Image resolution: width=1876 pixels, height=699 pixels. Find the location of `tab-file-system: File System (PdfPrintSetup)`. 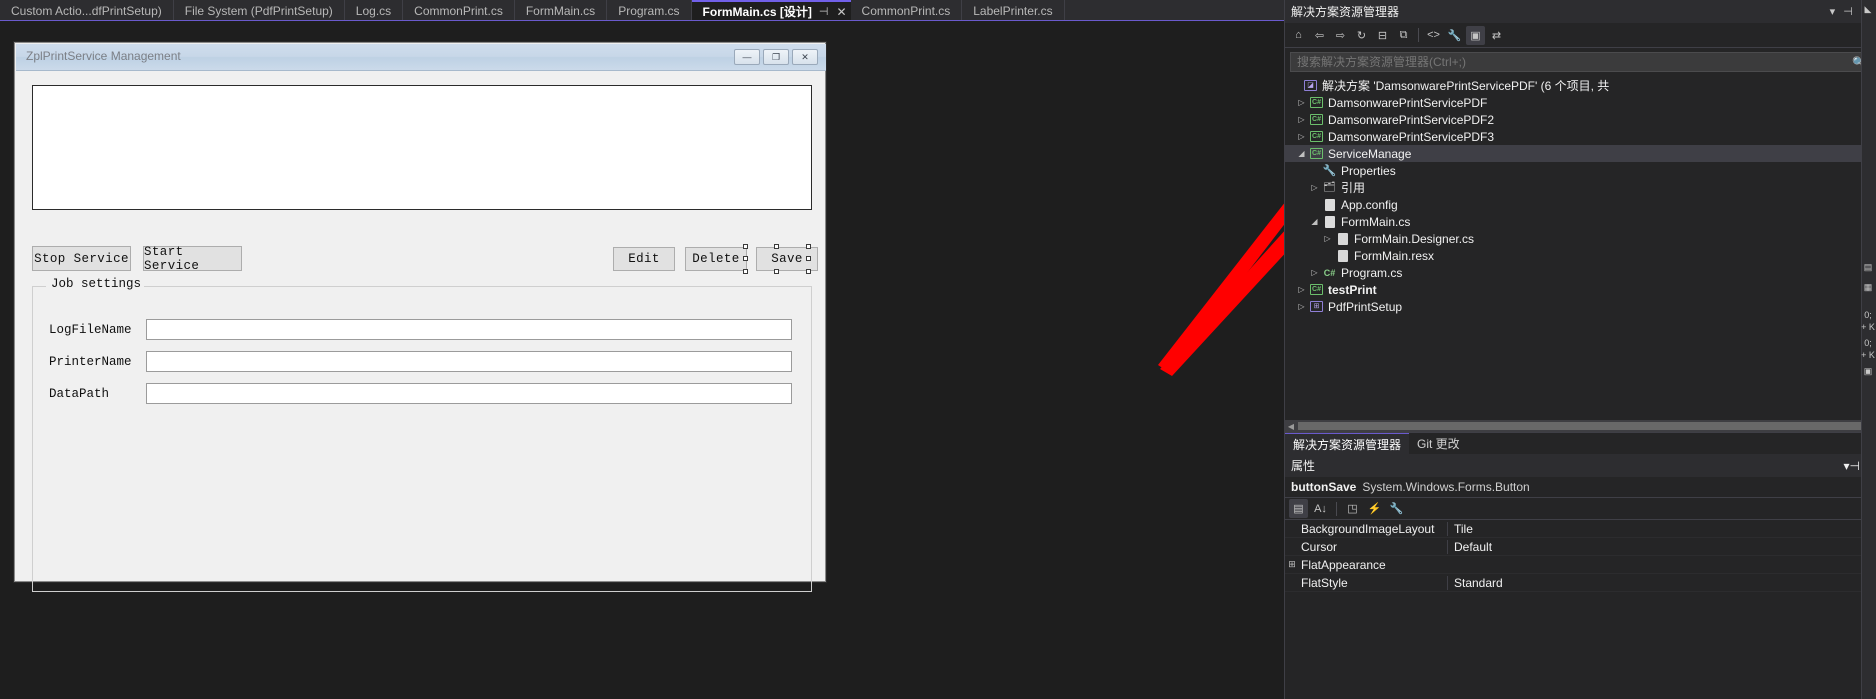

tab-file-system: File System (PdfPrintSetup) is located at coordinates (259, 10).